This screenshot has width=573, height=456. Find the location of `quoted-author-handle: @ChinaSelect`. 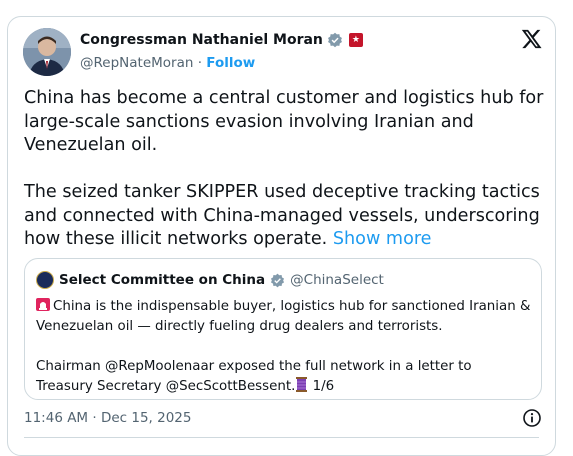

quoted-author-handle: @ChinaSelect is located at coordinates (337, 280).